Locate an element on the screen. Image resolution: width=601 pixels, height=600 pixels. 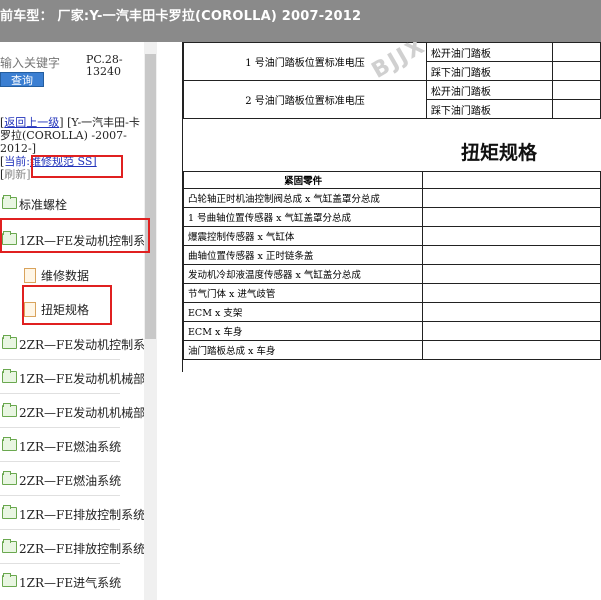
tree-item-label: 标准螺栓 is located at coordinates (43, 205).